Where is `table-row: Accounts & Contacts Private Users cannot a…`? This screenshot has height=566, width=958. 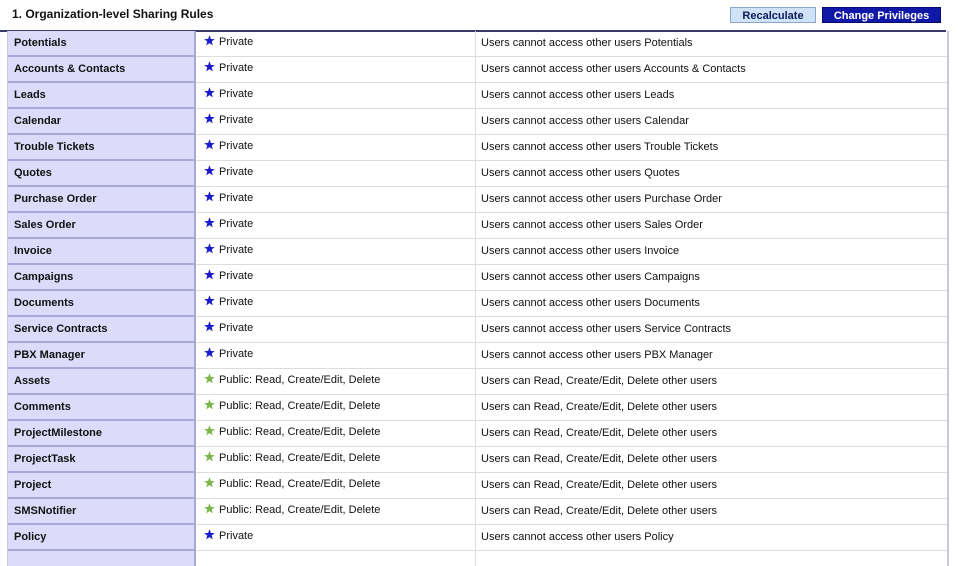 table-row: Accounts & Contacts Private Users cannot a… is located at coordinates (477, 70).